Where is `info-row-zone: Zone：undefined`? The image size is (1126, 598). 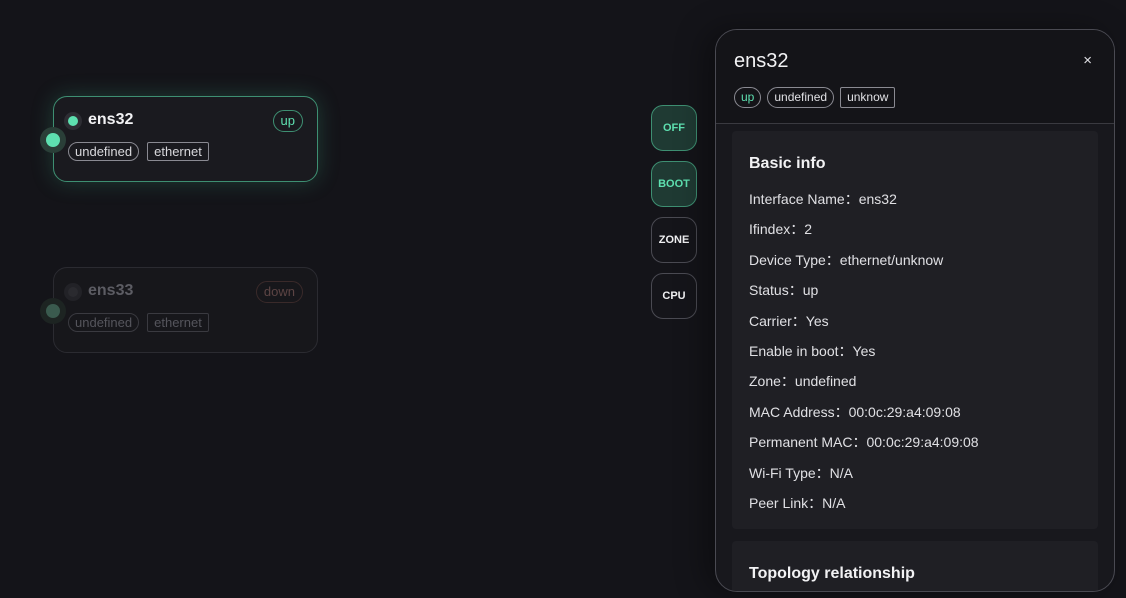
info-row-zone: Zone：undefined is located at coordinates (803, 381).